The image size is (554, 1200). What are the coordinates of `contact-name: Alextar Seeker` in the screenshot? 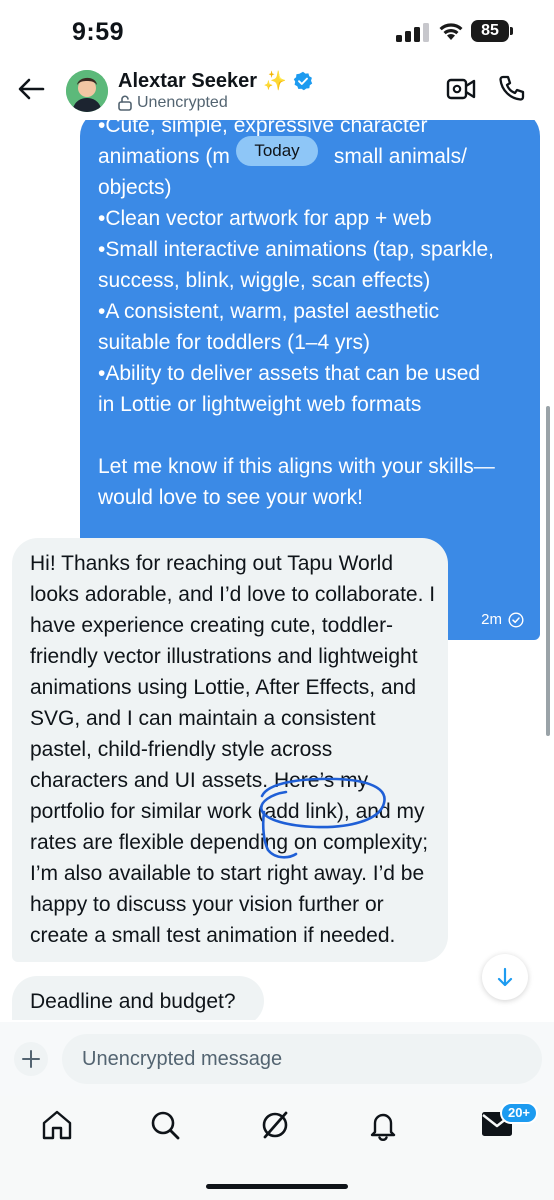 It's located at (187, 81).